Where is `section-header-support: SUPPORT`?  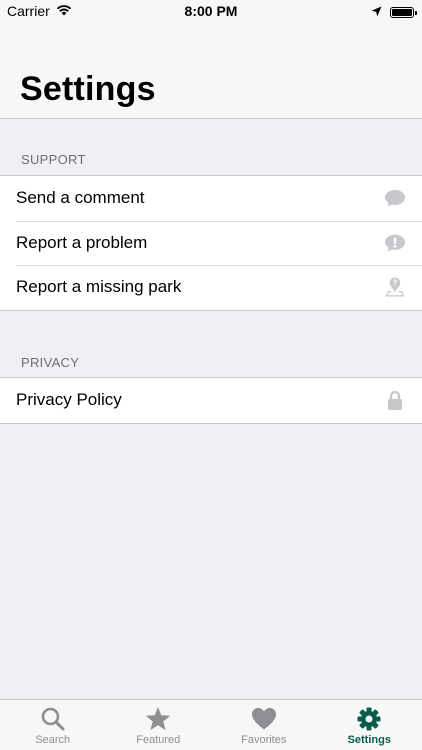 section-header-support: SUPPORT is located at coordinates (53, 159).